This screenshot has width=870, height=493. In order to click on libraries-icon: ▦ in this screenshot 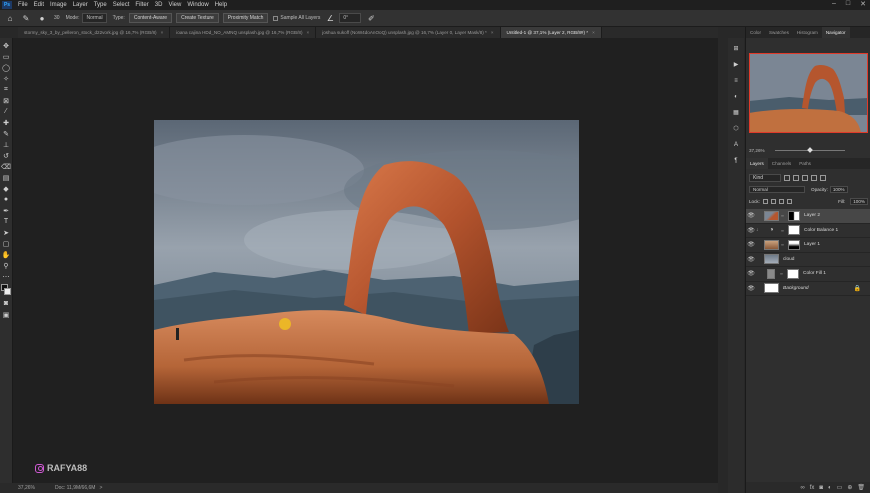, I will do `click(736, 112)`.